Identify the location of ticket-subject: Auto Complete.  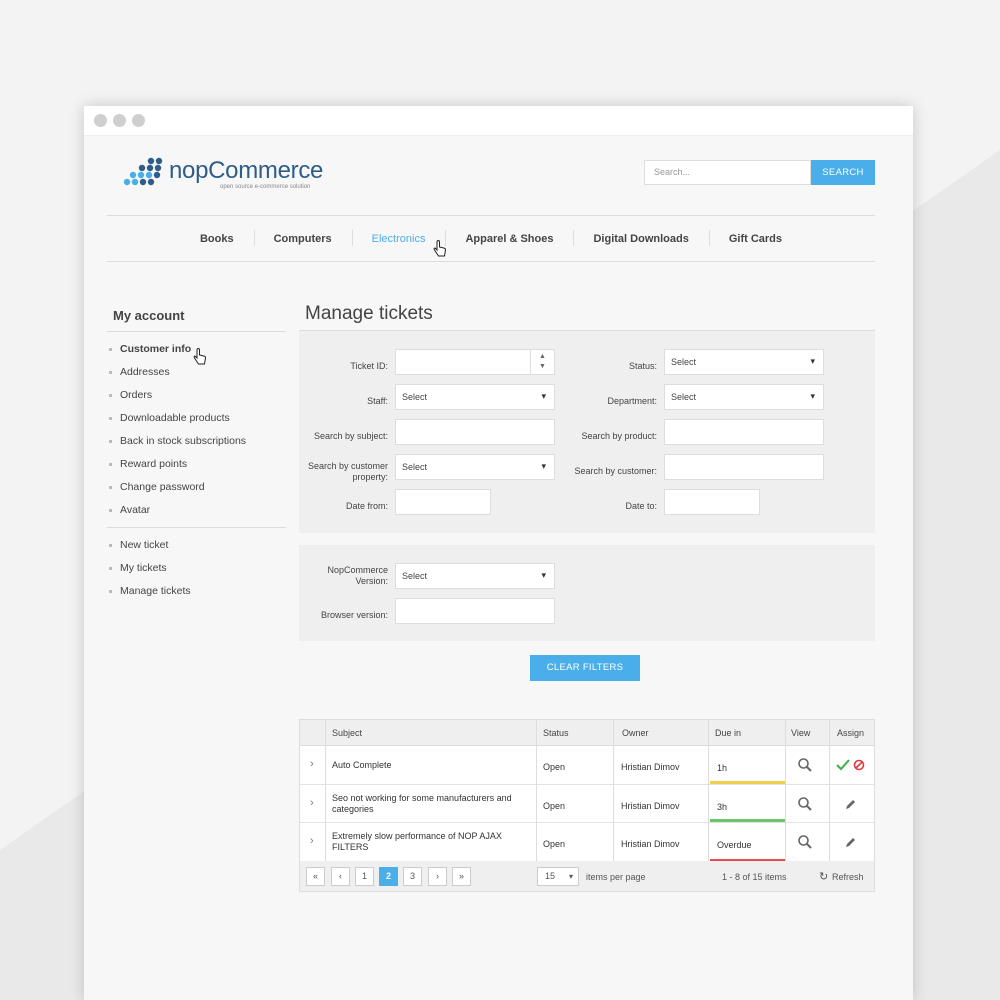
(432, 765).